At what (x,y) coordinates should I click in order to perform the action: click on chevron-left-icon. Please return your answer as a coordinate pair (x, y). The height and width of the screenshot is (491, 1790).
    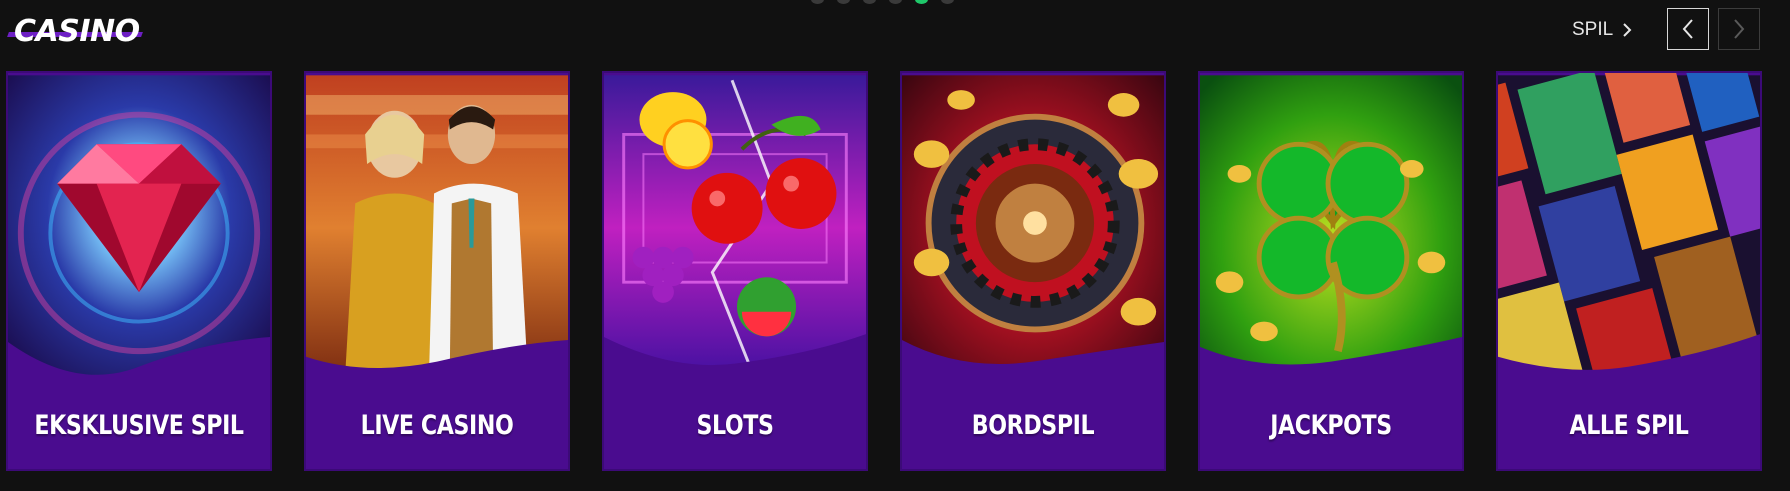
    Looking at the image, I should click on (1687, 29).